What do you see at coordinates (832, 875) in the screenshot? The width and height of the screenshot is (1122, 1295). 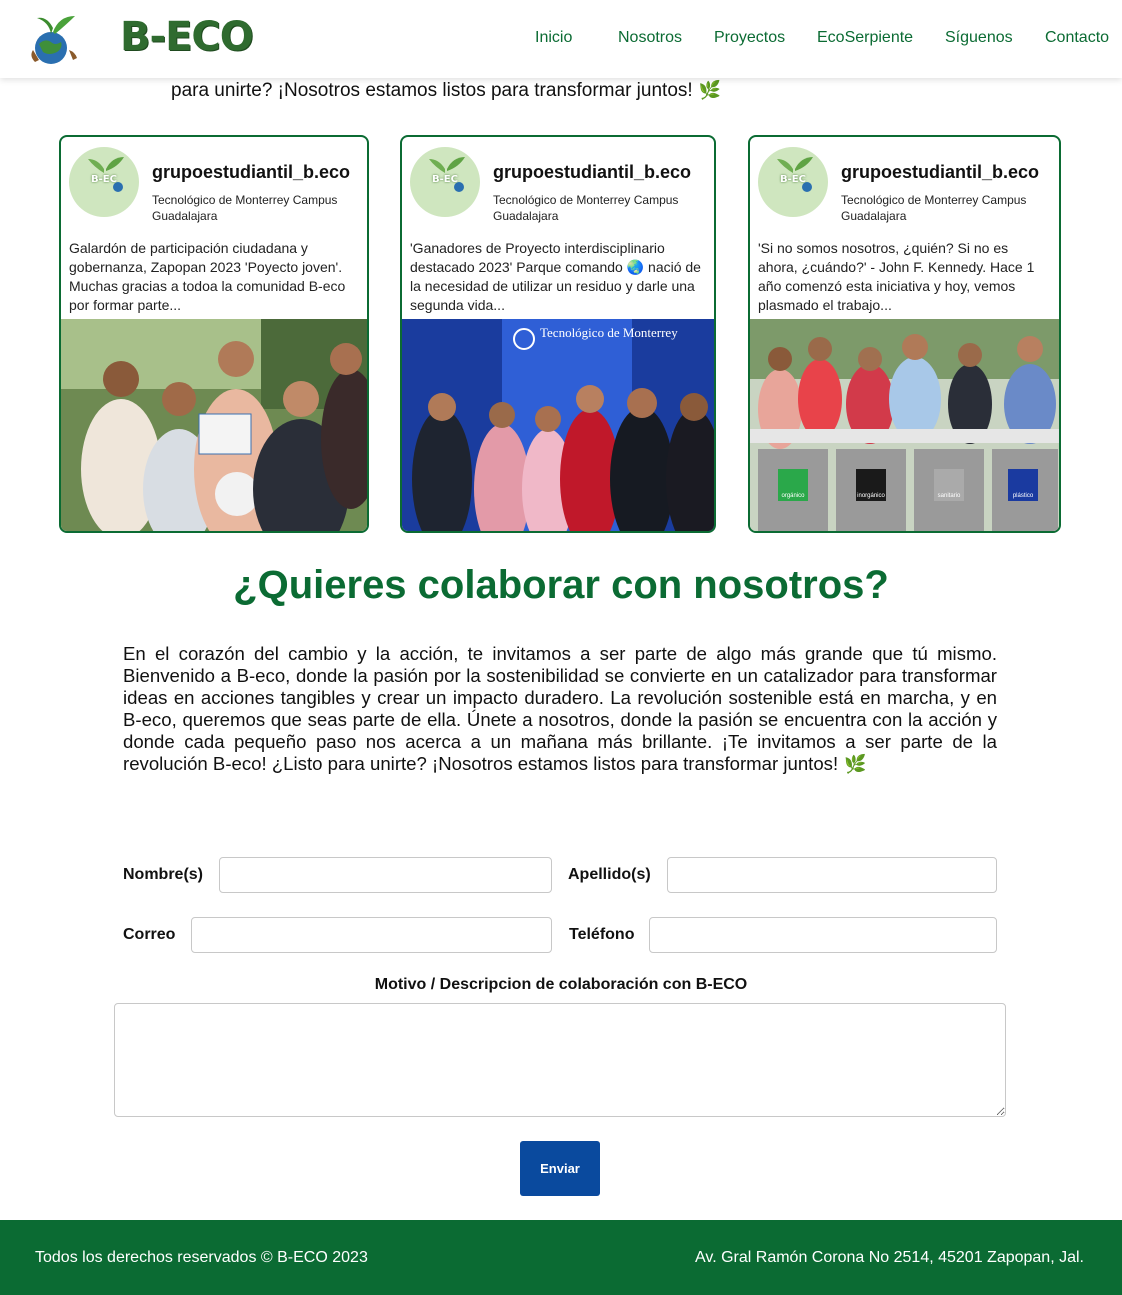 I see `apellido-input` at bounding box center [832, 875].